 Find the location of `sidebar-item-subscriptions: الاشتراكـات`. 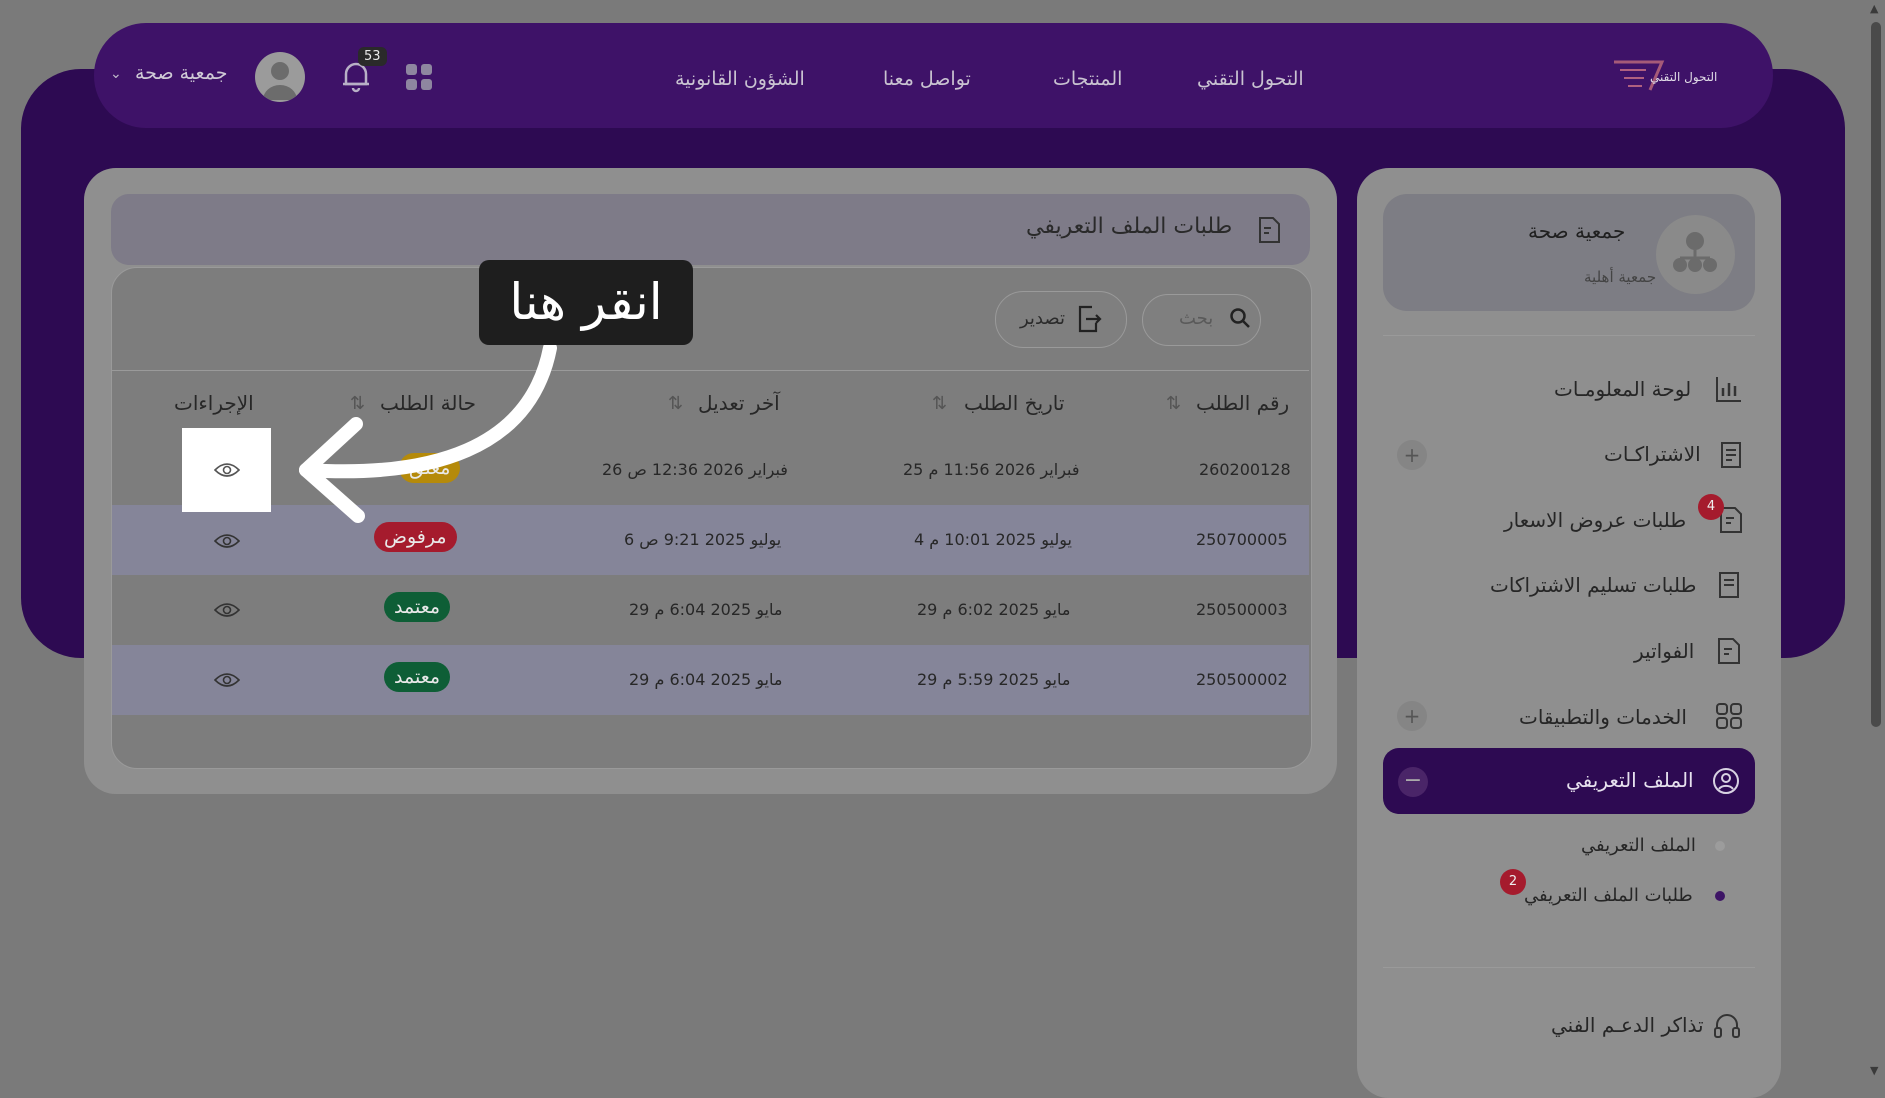

sidebar-item-subscriptions: الاشتراكـات is located at coordinates (1652, 454).